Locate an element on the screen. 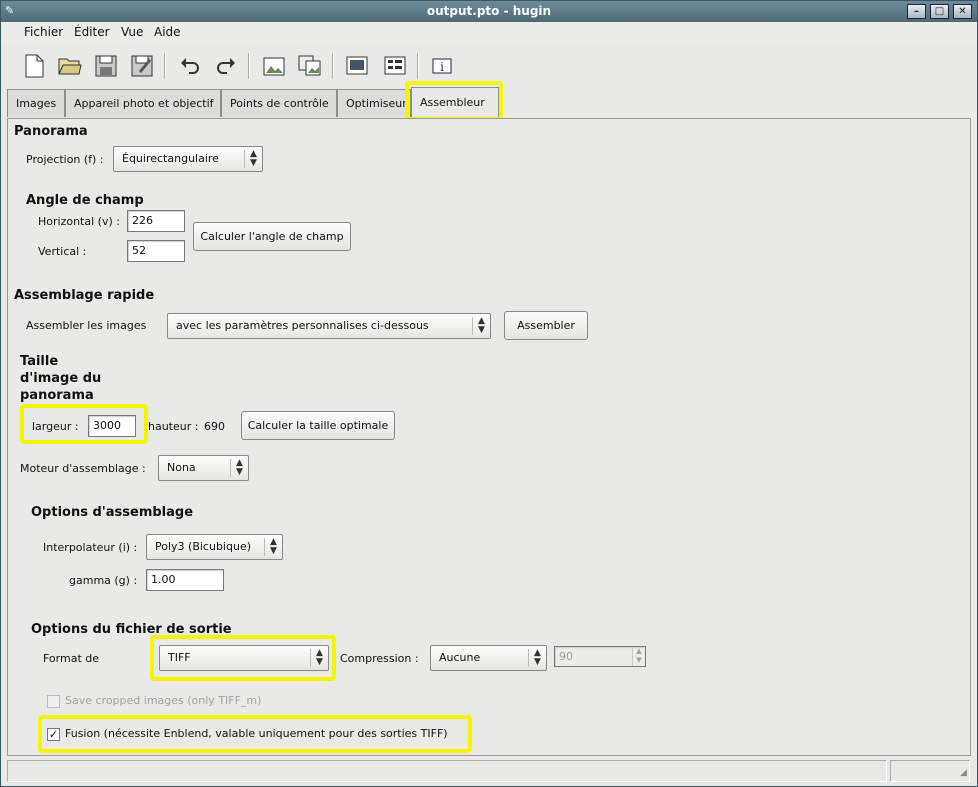 Image resolution: width=978 pixels, height=787 pixels. interpolator-value: Poly3 (Bicubique) is located at coordinates (203, 546).